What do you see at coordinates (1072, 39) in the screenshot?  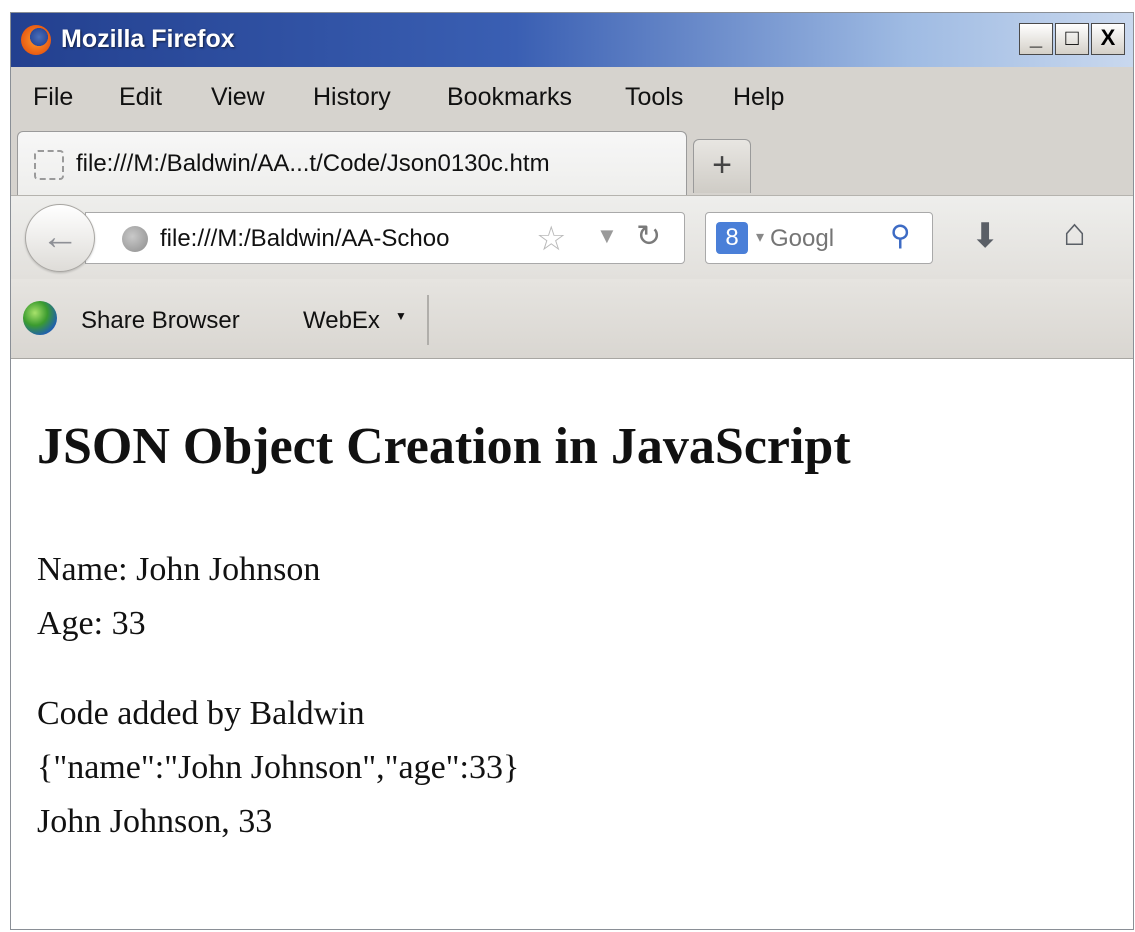 I see `maximize-button: □` at bounding box center [1072, 39].